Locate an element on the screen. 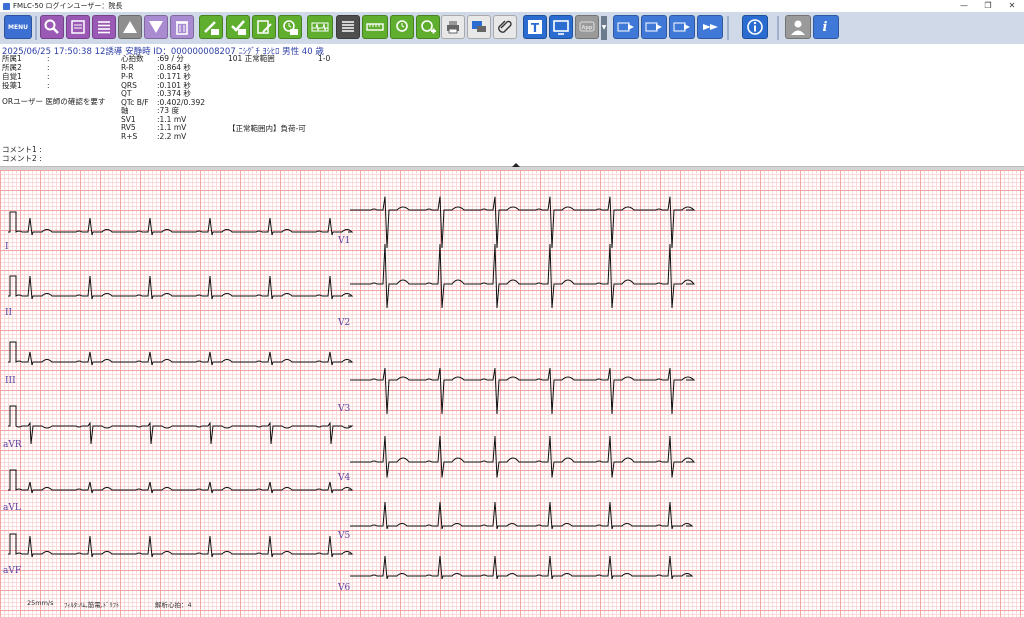 The image size is (1024, 617). trash-icon is located at coordinates (182, 28).